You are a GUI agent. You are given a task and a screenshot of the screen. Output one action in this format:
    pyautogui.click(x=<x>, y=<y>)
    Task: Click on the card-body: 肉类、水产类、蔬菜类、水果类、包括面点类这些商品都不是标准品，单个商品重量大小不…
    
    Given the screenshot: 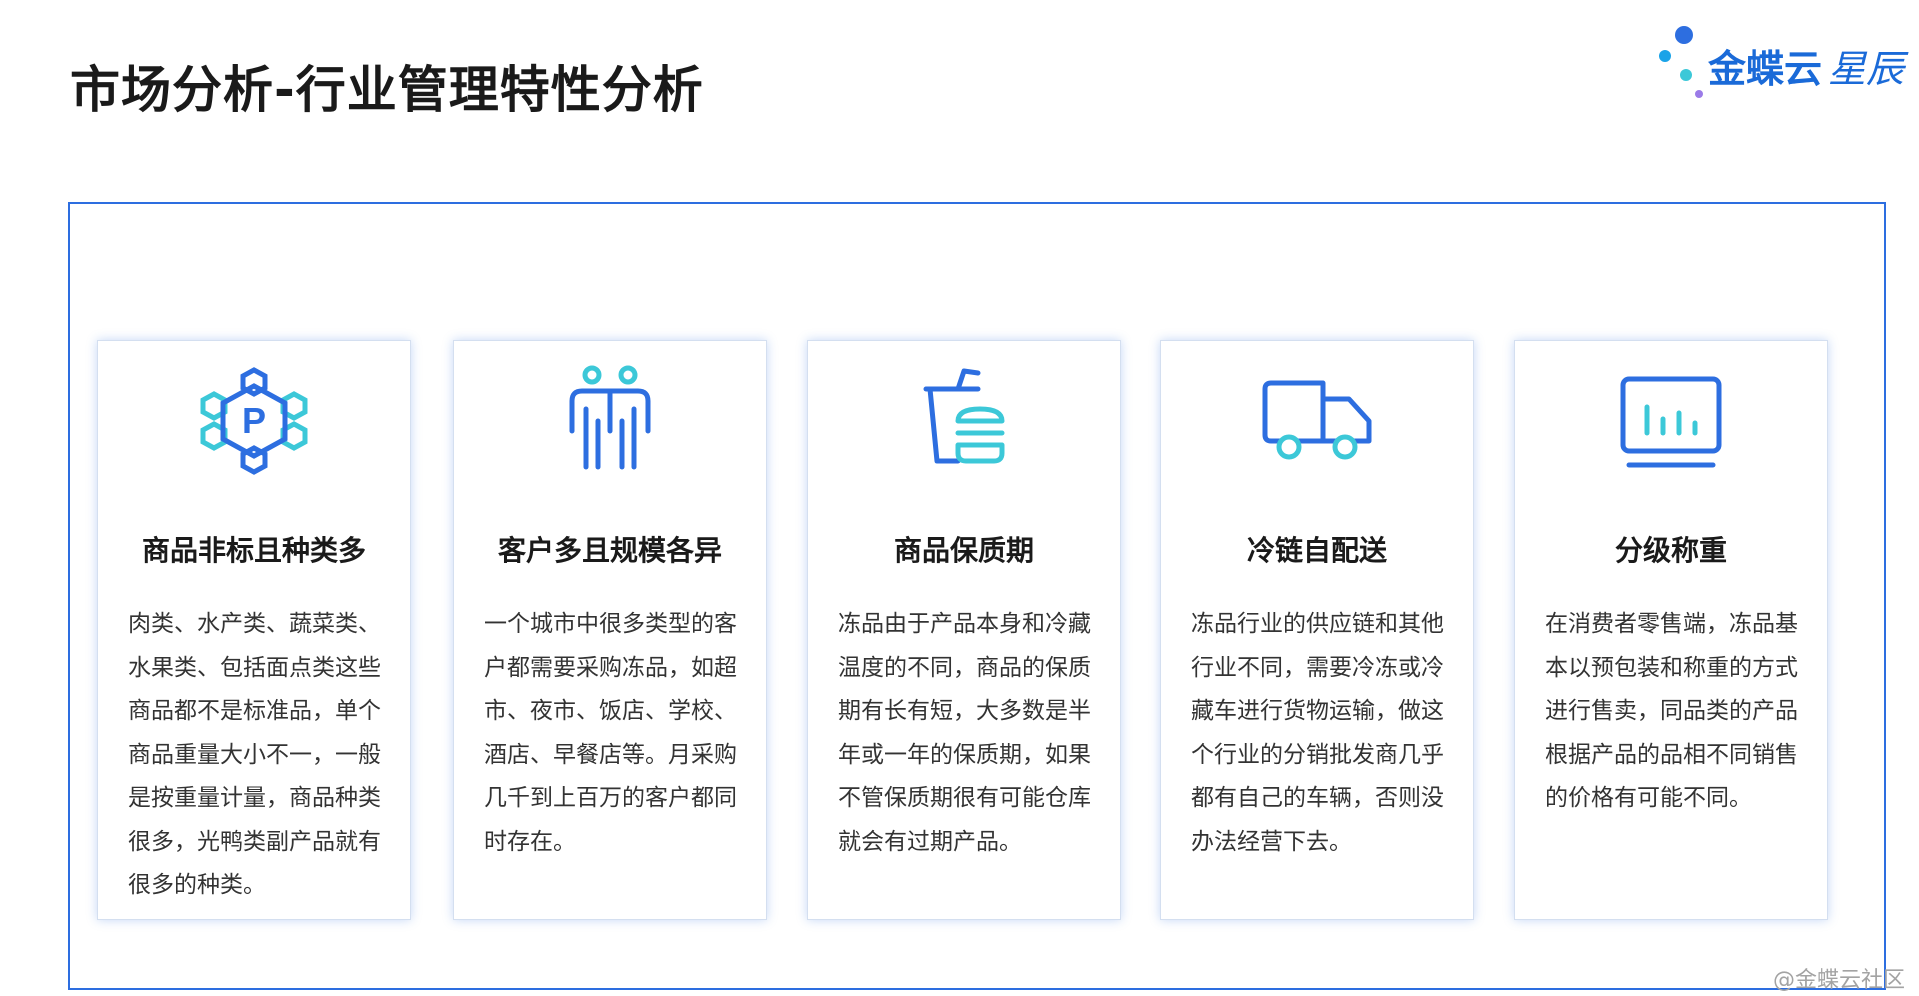 What is the action you would take?
    pyautogui.click(x=254, y=754)
    